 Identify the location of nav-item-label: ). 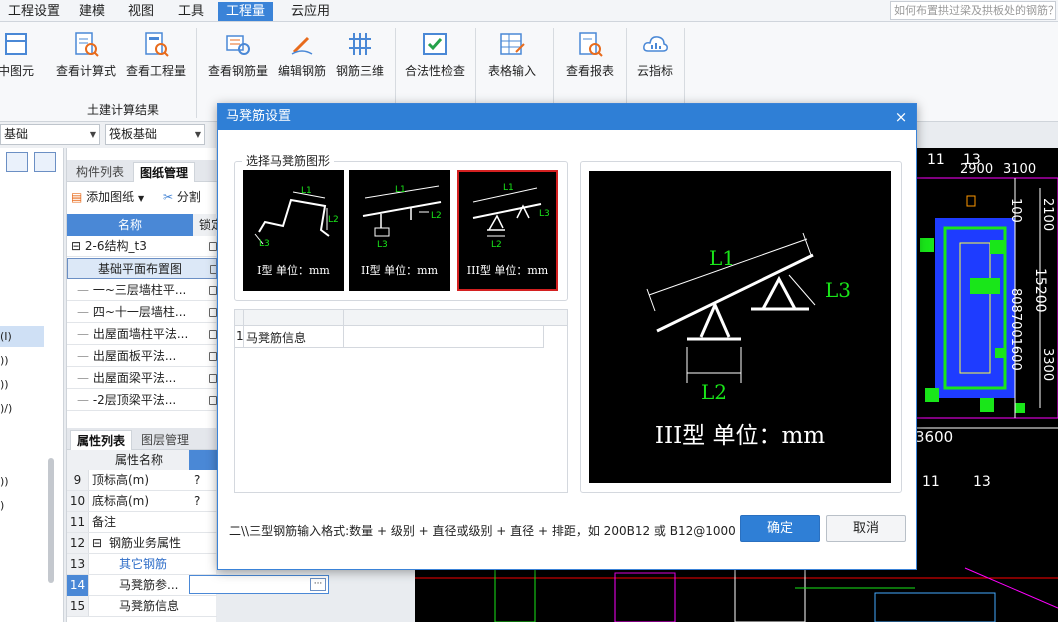
(2, 505).